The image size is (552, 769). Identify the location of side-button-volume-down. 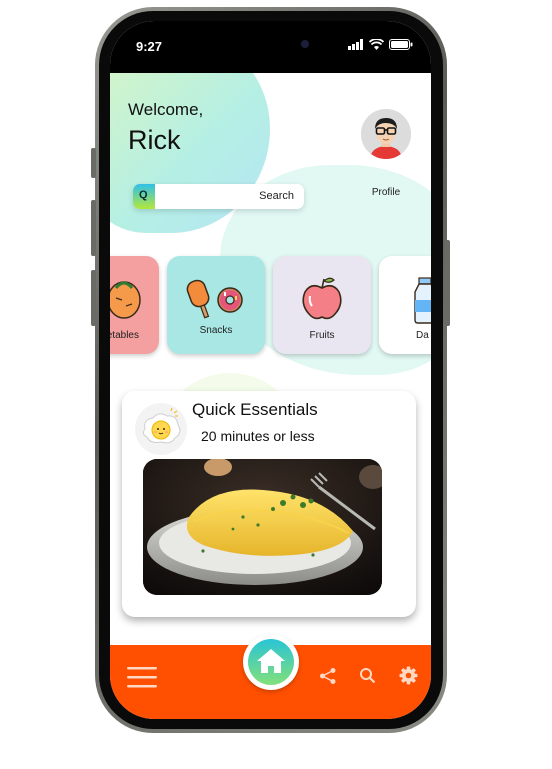
(93, 298).